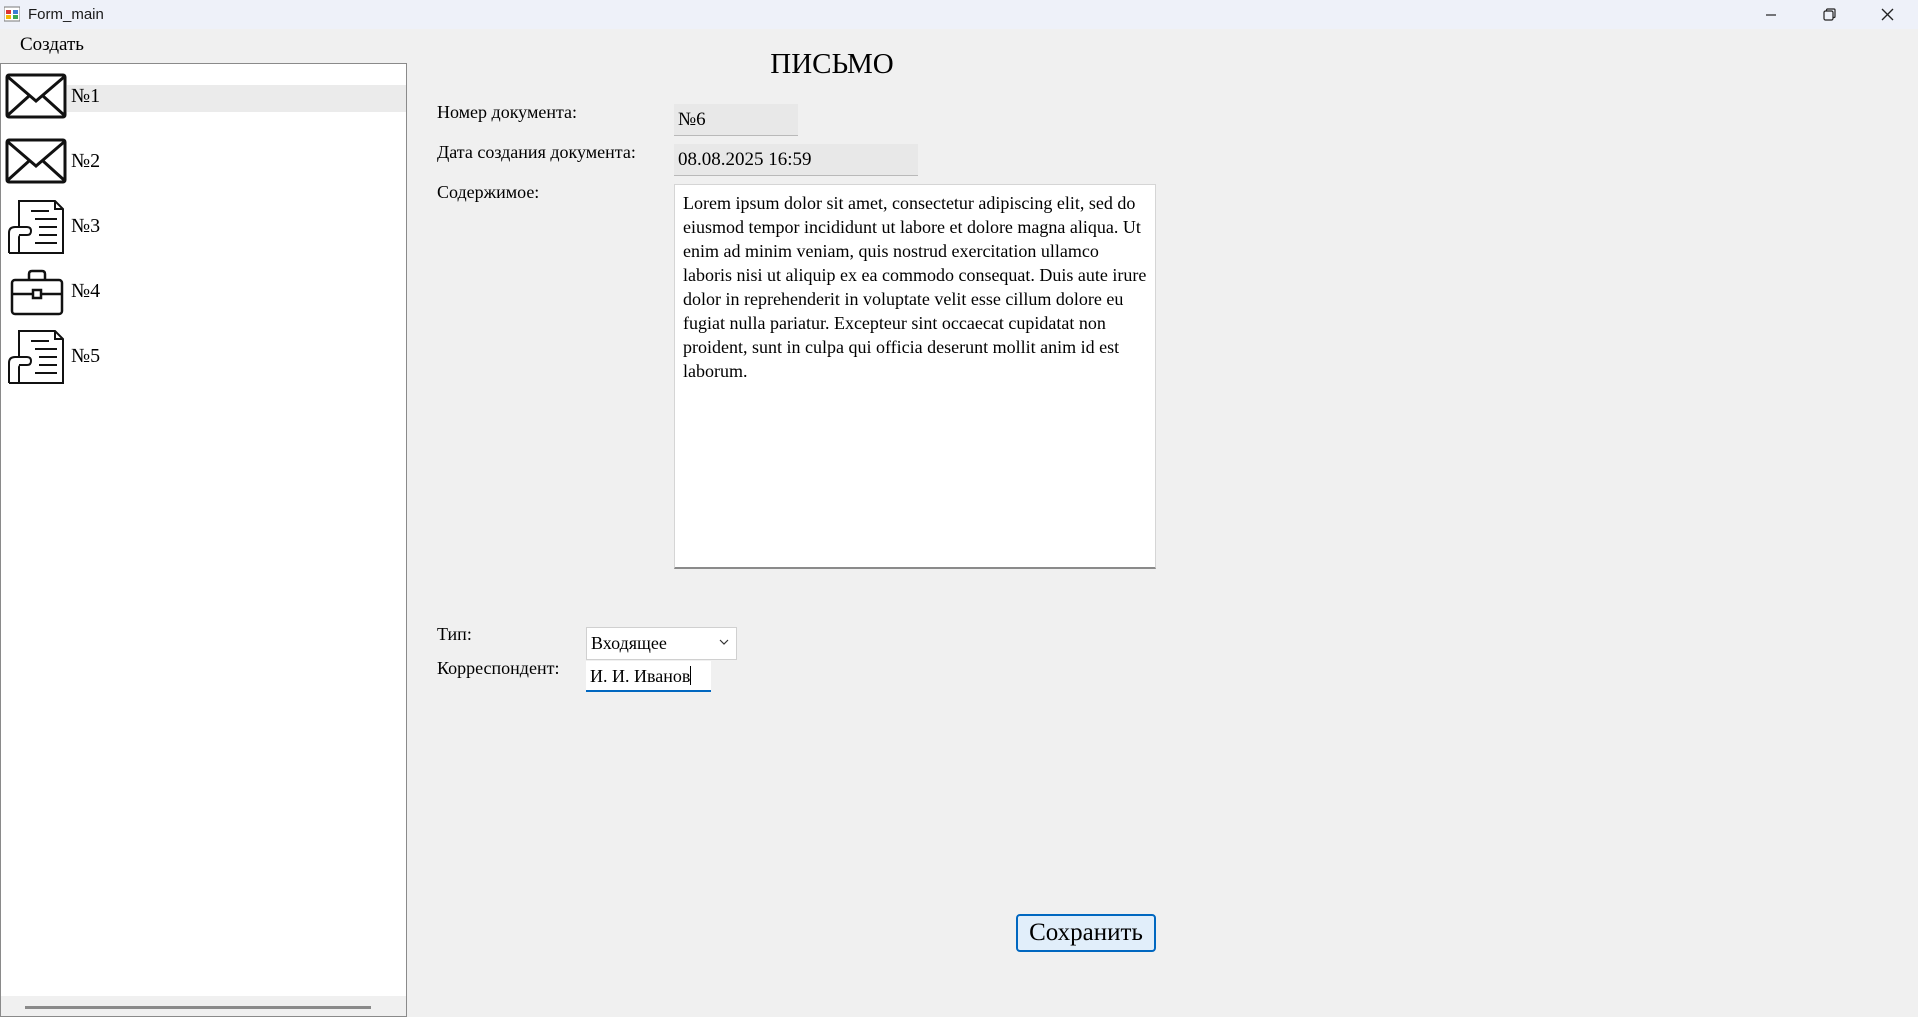 Image resolution: width=1918 pixels, height=1017 pixels. I want to click on type-label: Тип:, so click(454, 634).